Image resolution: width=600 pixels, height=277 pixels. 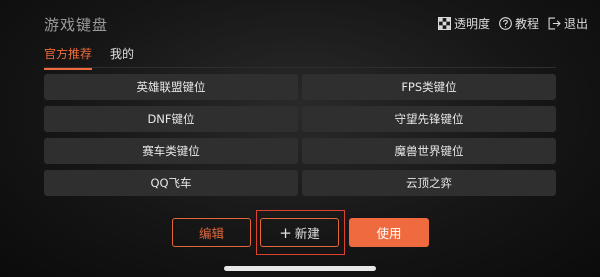 I want to click on preset-dnf: DNF键位, so click(x=171, y=119).